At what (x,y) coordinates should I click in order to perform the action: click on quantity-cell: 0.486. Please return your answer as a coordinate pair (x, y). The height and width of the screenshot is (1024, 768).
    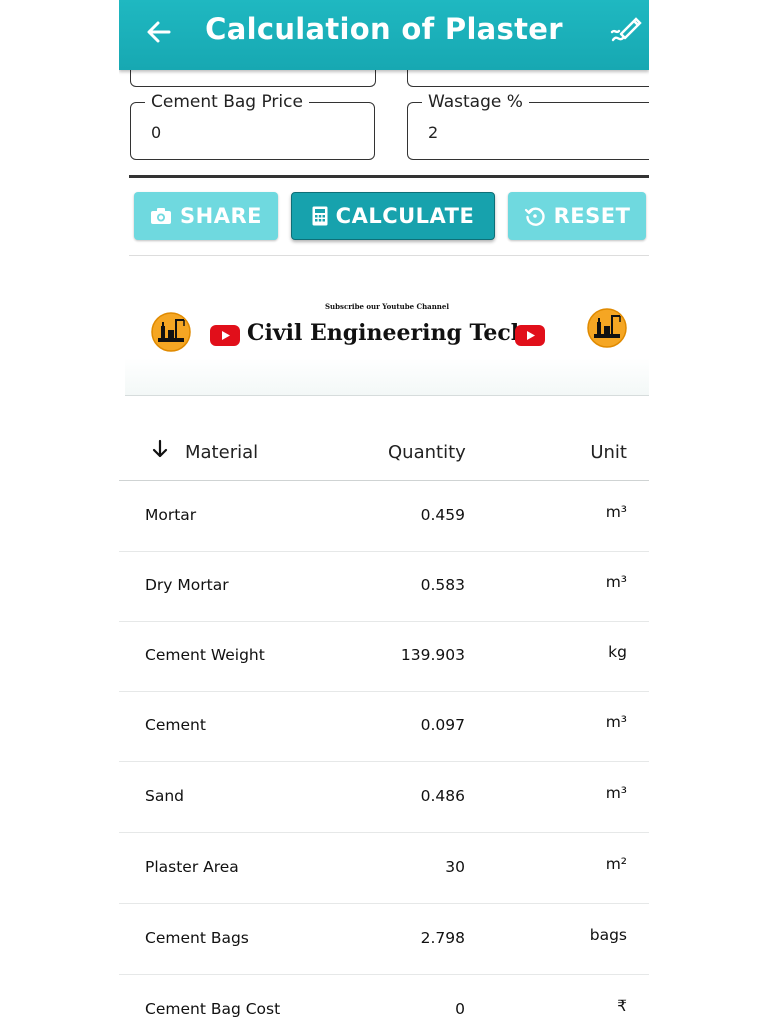
    Looking at the image, I should click on (442, 796).